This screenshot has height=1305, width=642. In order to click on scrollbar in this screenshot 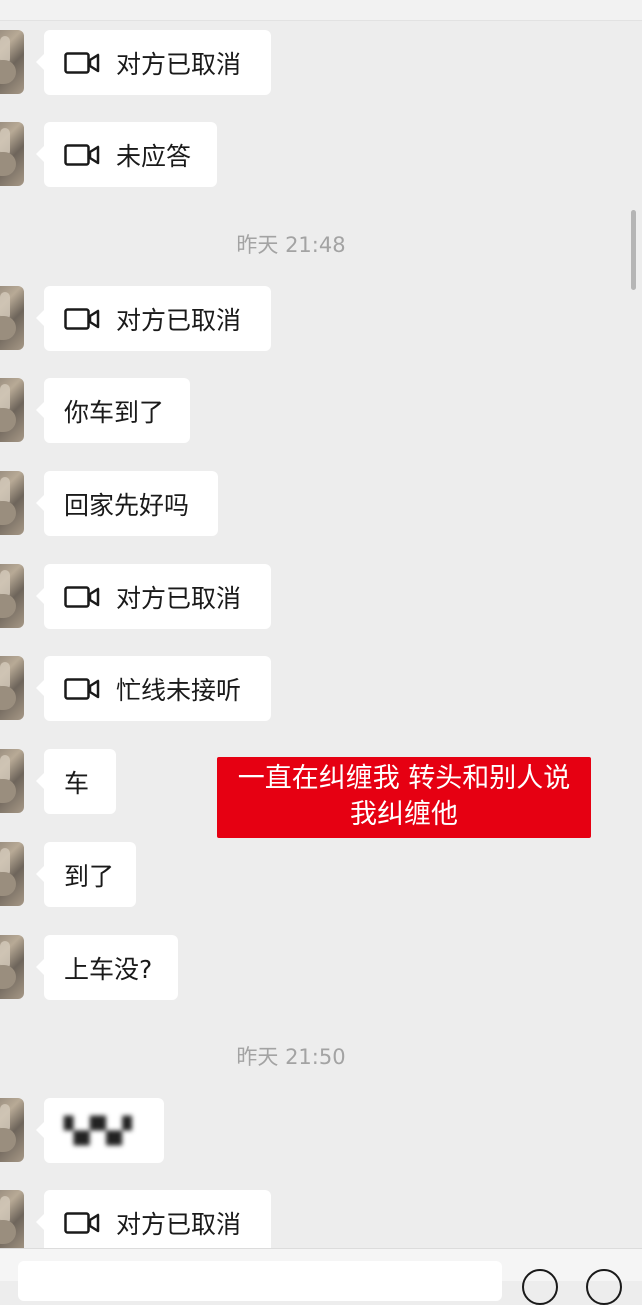, I will do `click(633, 250)`.